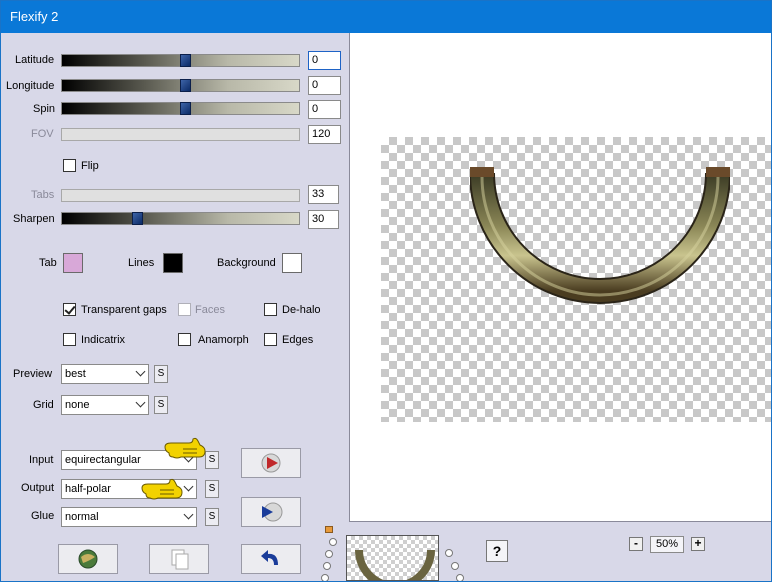  What do you see at coordinates (298, 340) in the screenshot?
I see `edges-label: Edges` at bounding box center [298, 340].